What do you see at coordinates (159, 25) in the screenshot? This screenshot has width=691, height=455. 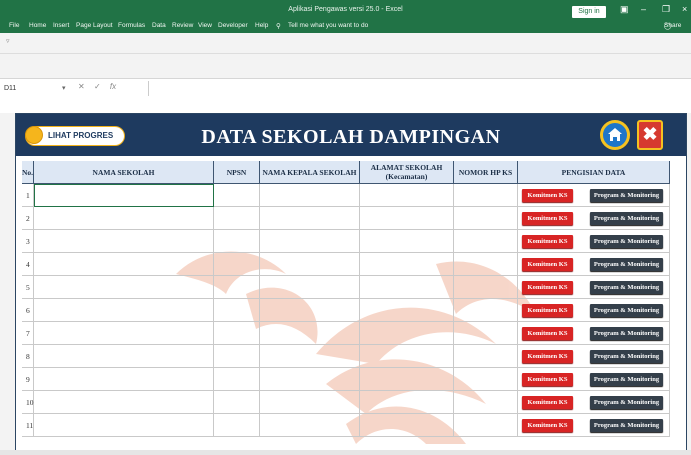 I see `tab-data: Data` at bounding box center [159, 25].